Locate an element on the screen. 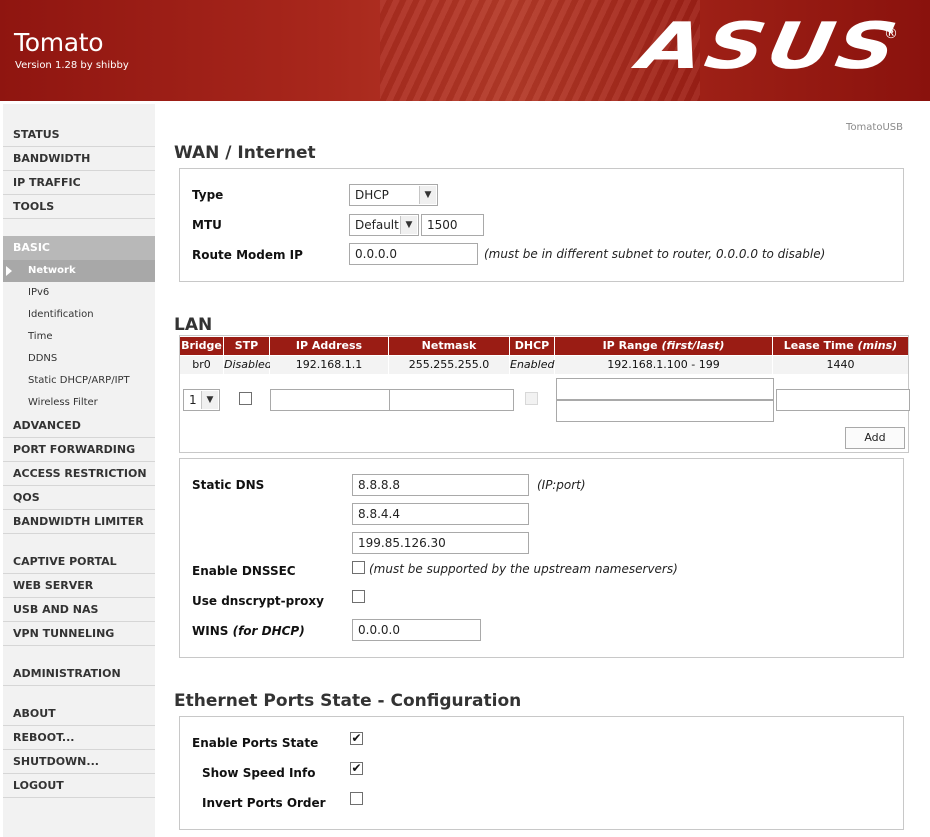 This screenshot has width=930, height=837. nav-network: Network is located at coordinates (79, 271).